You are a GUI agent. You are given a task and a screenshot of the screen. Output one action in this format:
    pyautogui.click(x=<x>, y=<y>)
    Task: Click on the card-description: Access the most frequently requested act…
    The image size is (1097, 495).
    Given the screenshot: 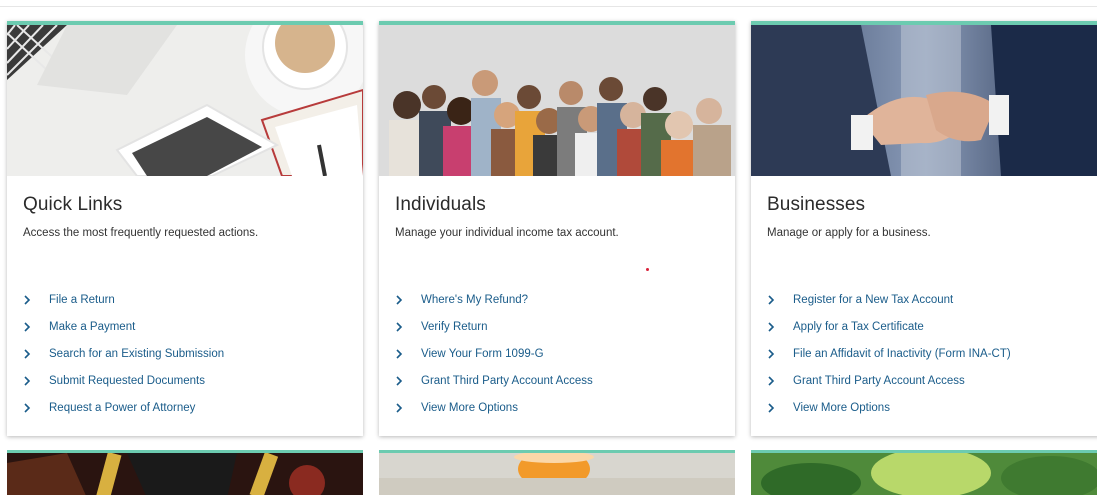 What is the action you would take?
    pyautogui.click(x=141, y=233)
    